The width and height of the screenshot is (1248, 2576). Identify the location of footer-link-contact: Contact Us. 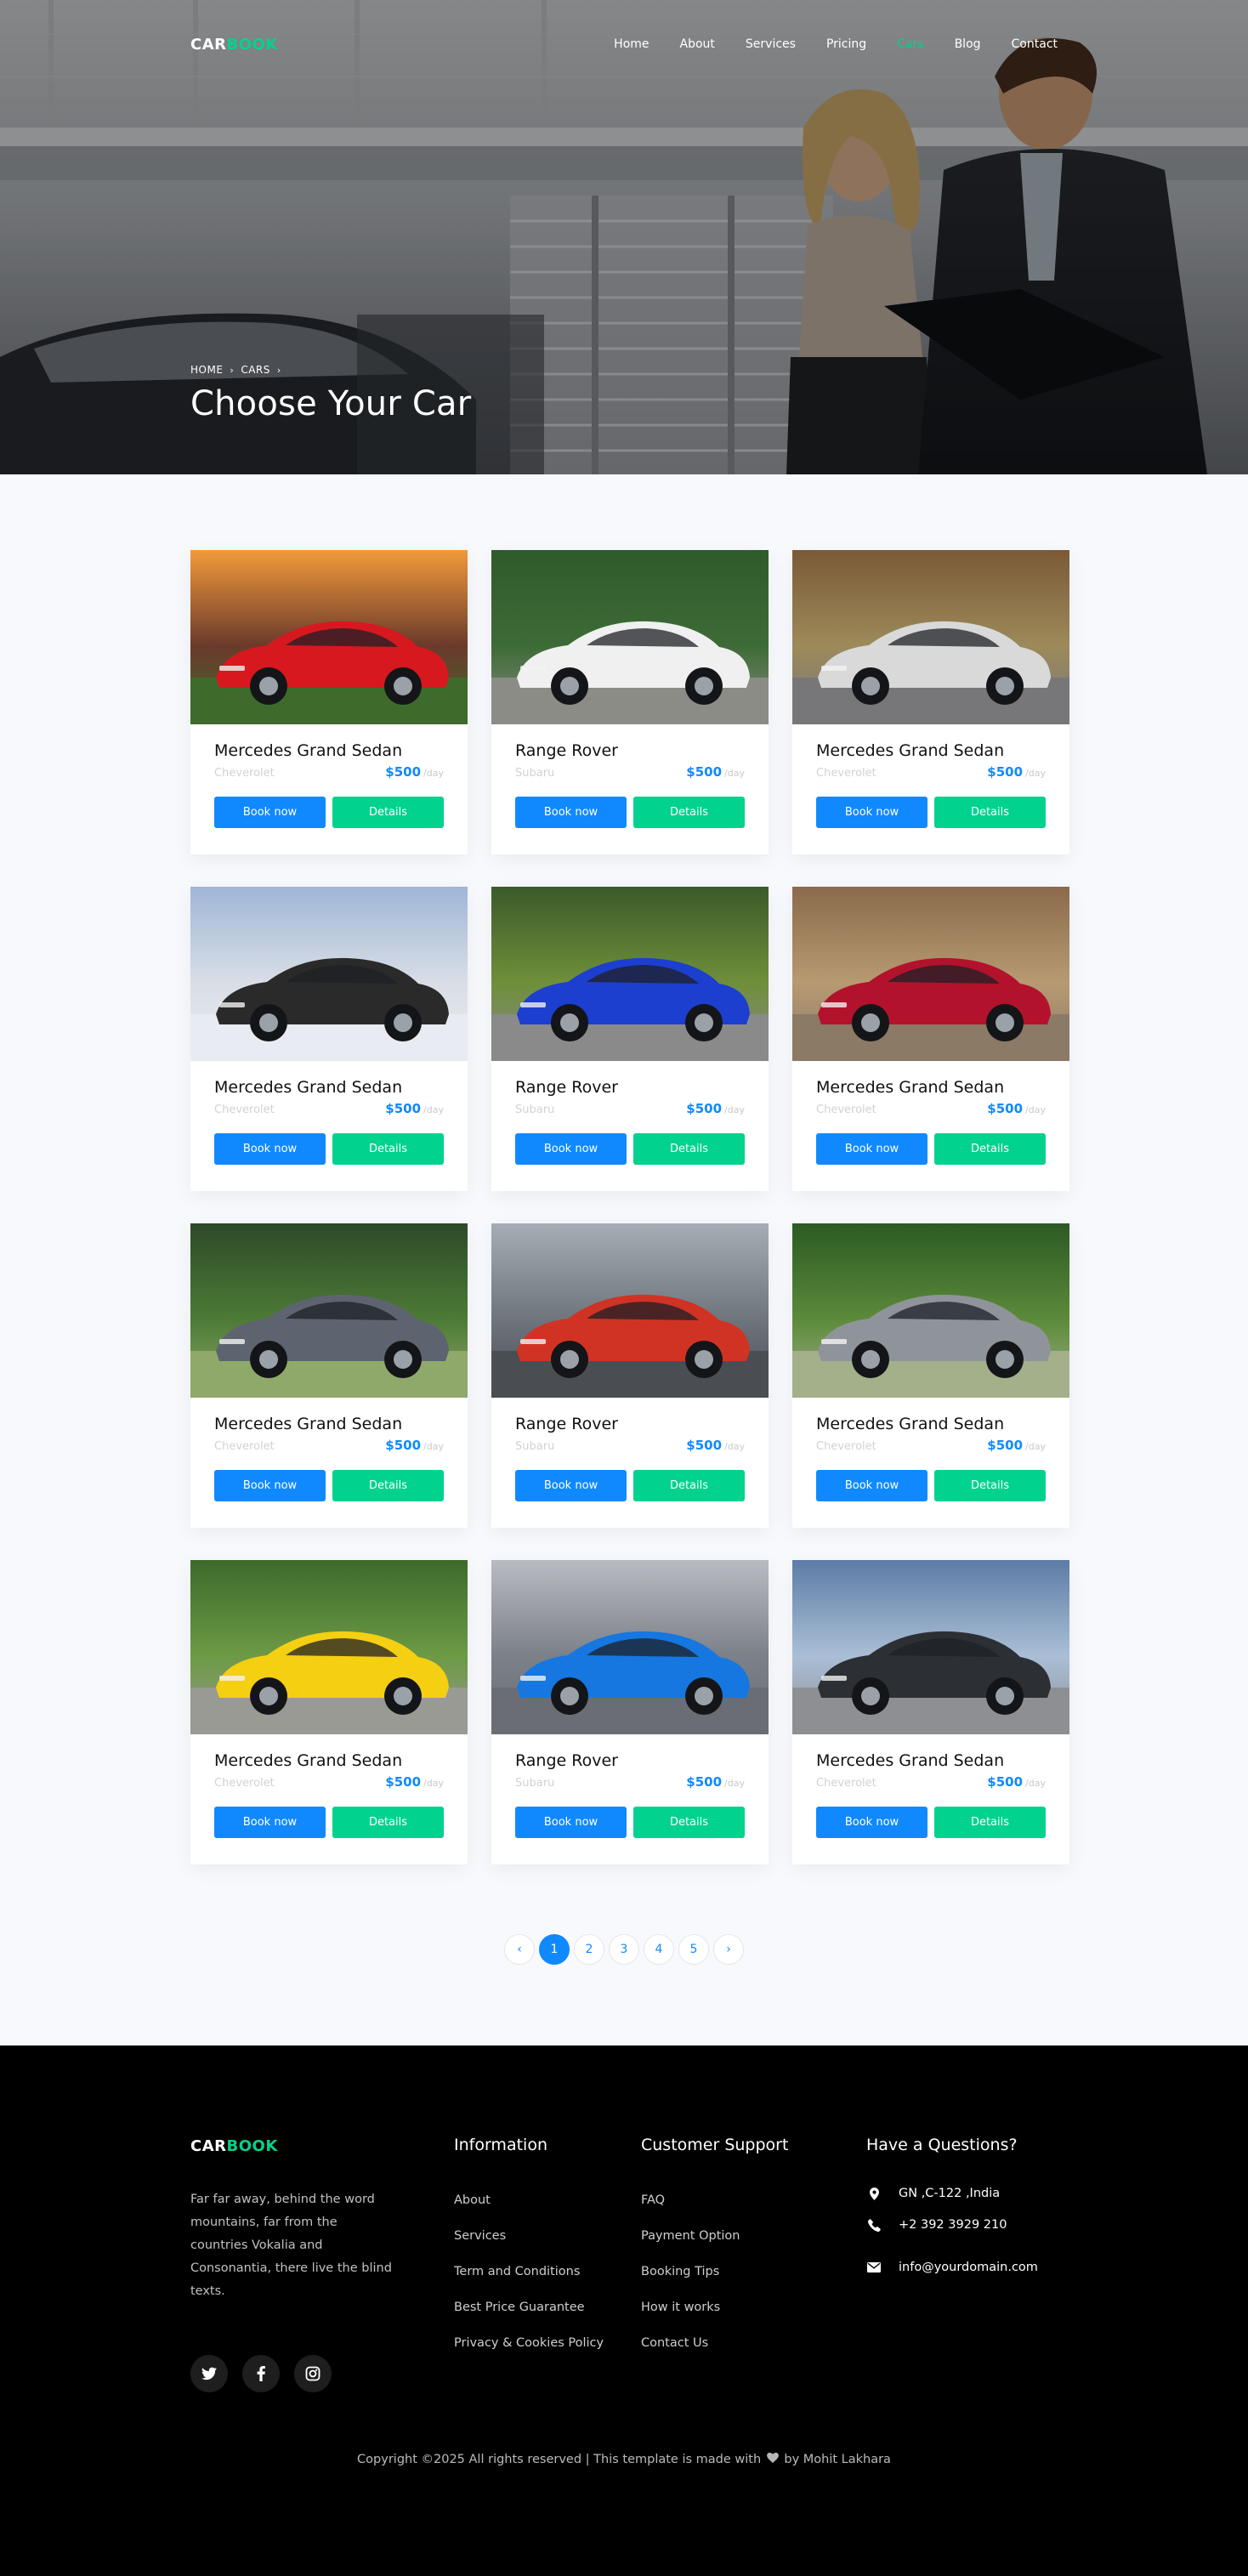
(714, 2352).